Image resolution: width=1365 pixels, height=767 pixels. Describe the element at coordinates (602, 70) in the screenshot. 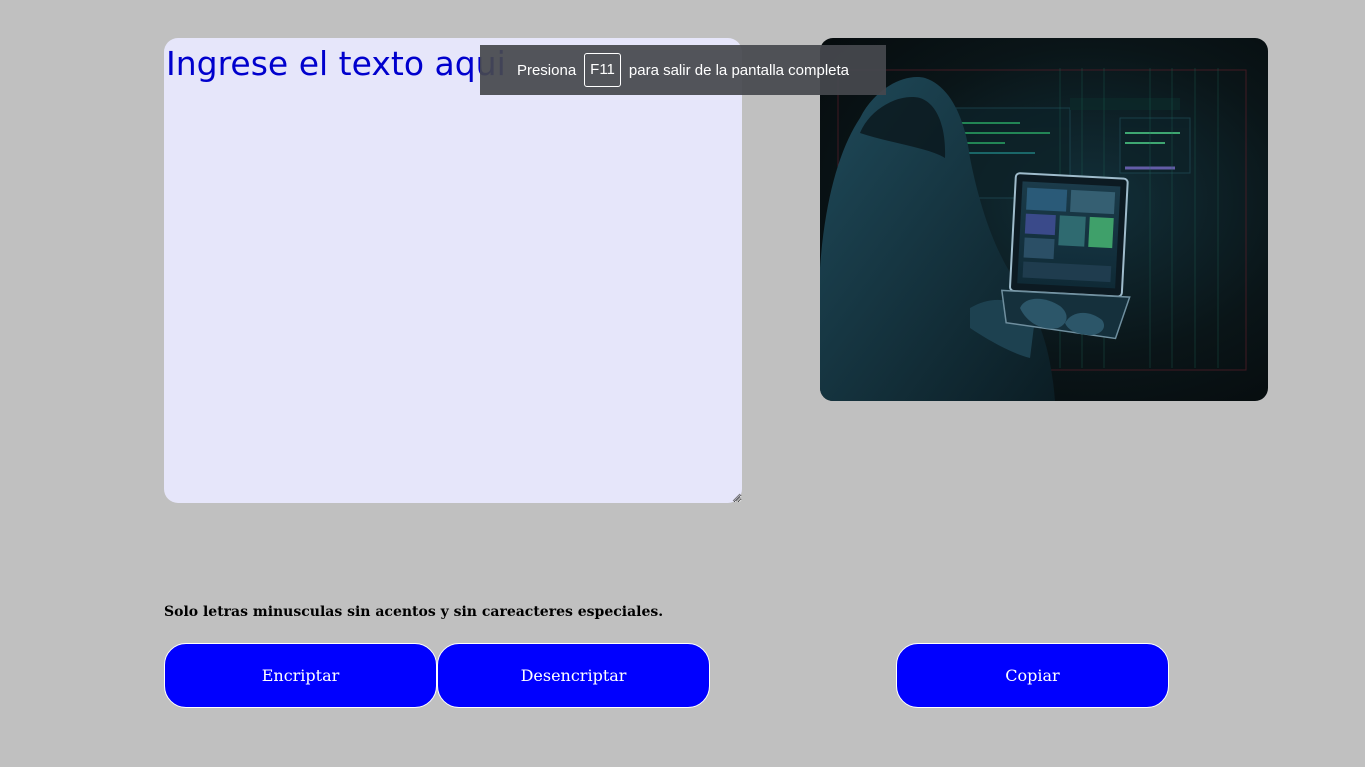

I see `f11-key-badge: F11` at that location.